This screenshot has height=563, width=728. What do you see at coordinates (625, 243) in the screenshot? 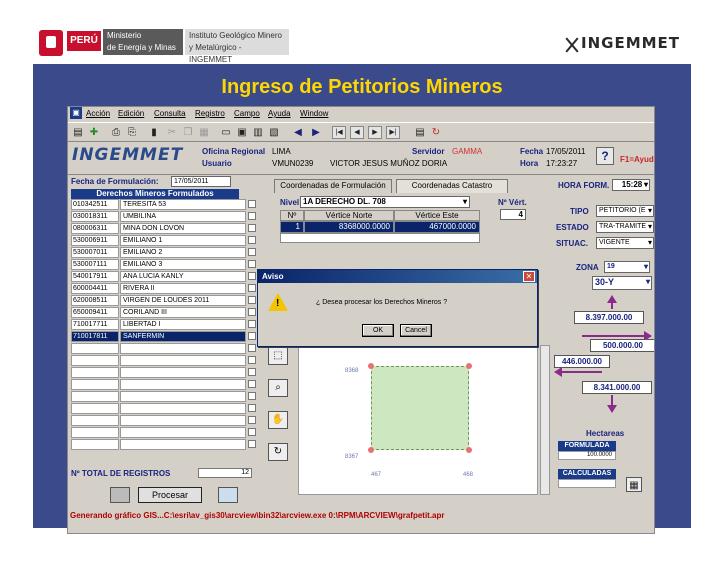
I see `situac-select: VIGENTE` at bounding box center [625, 243].